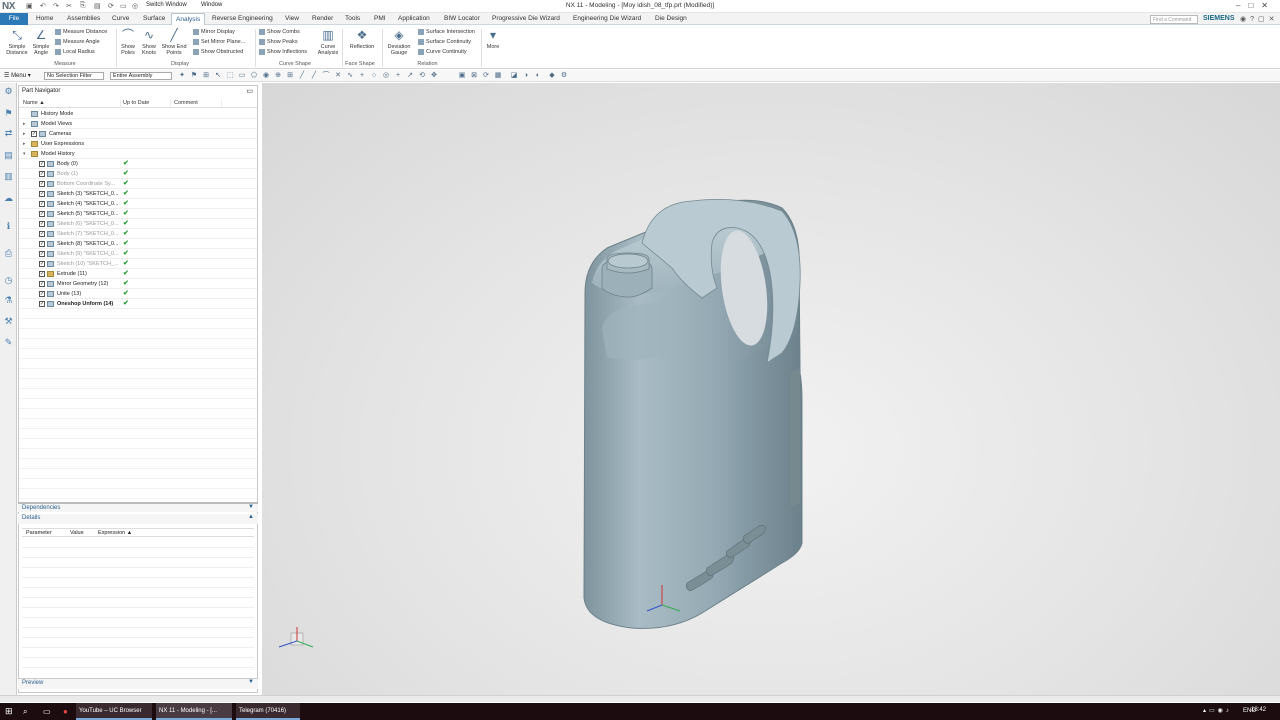  Describe the element at coordinates (398, 76) in the screenshot. I see `plus2-icon: +` at that location.